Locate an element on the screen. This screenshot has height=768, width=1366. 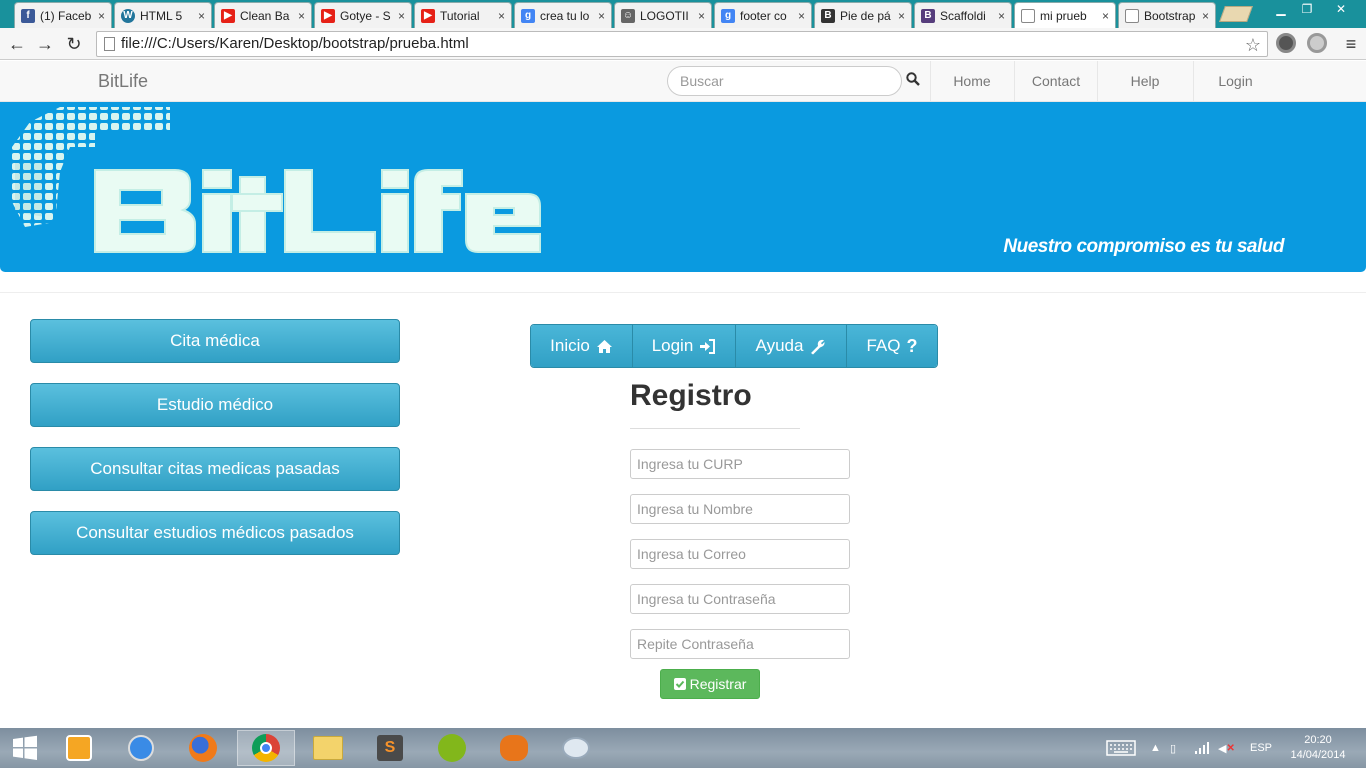
browser-tab: g footer co × is located at coordinates (763, 15).